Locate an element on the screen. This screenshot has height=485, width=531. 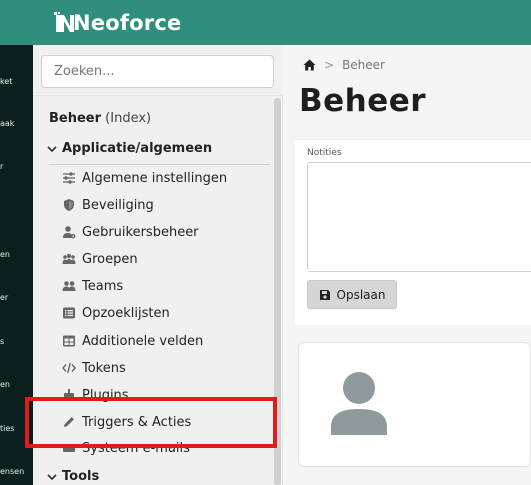
save-label: Opslaan is located at coordinates (361, 294).